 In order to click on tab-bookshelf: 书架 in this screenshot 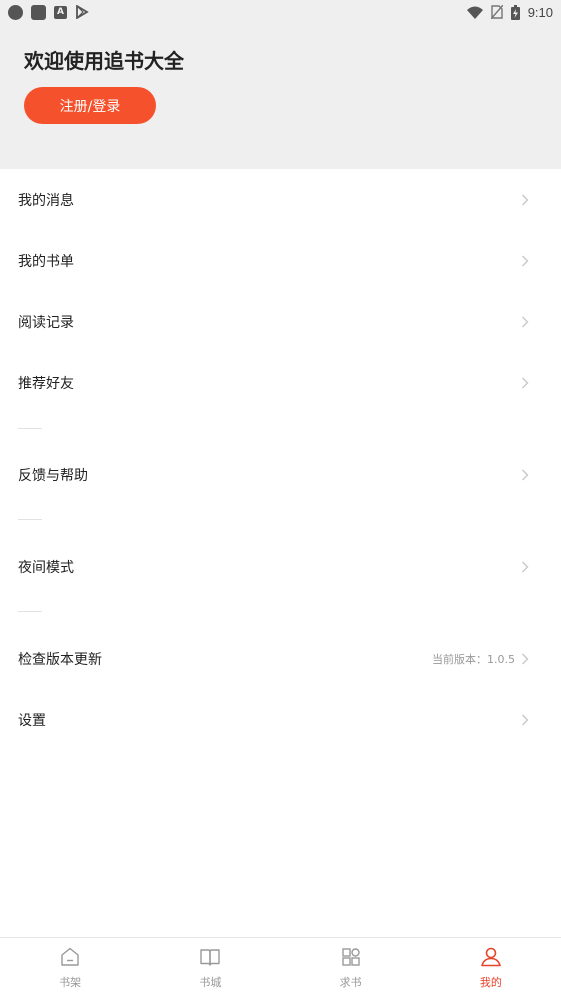, I will do `click(70, 968)`.